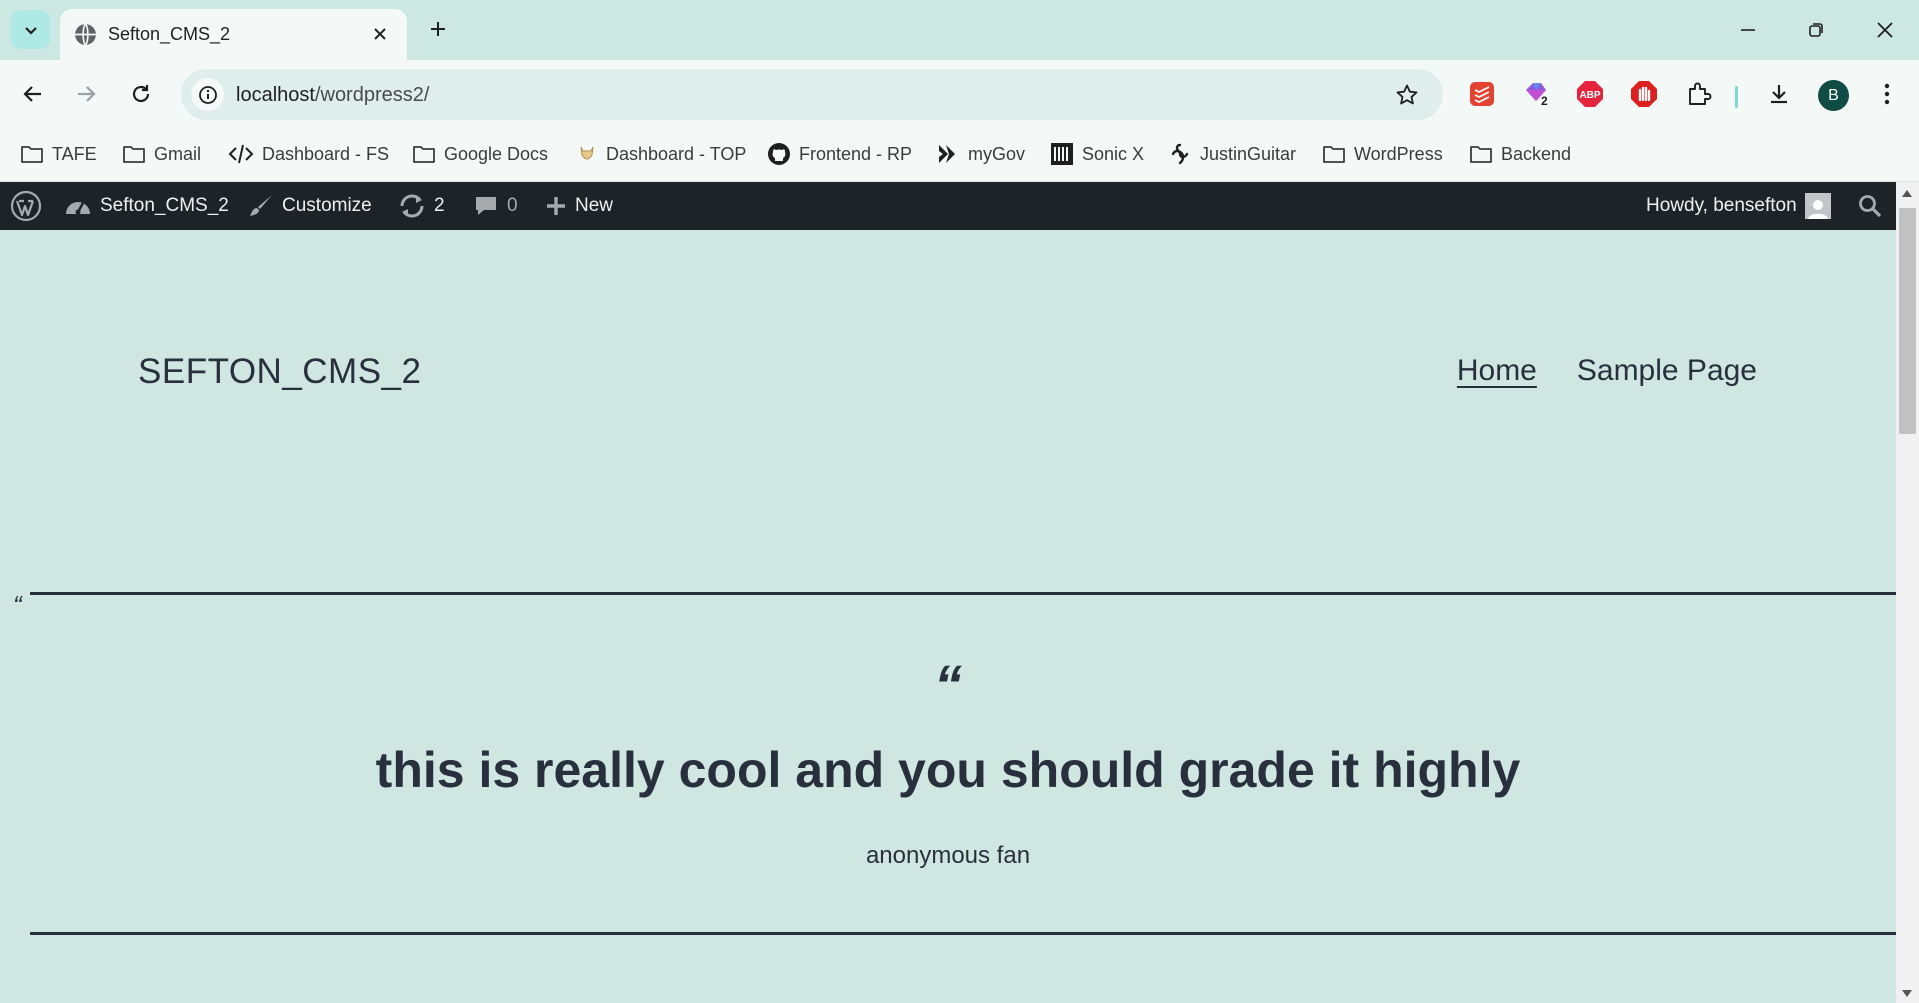 Image resolution: width=1919 pixels, height=1003 pixels. I want to click on comments-count: 0, so click(512, 205).